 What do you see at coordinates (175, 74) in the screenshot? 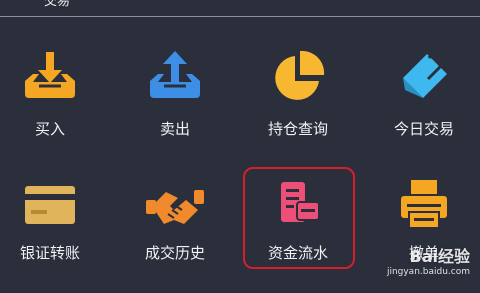
I see `sell-tray-icon` at bounding box center [175, 74].